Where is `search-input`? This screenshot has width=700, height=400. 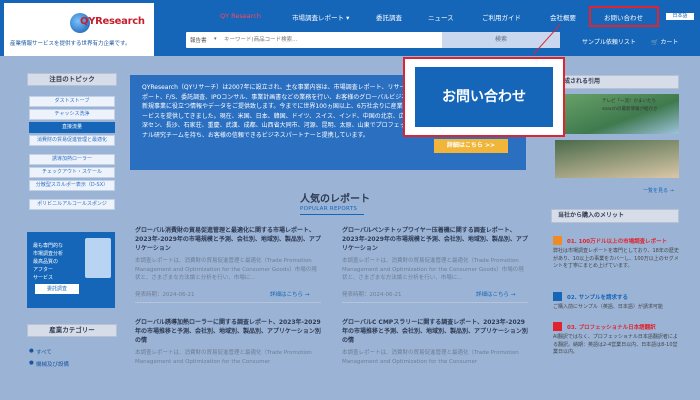 search-input is located at coordinates (349, 40).